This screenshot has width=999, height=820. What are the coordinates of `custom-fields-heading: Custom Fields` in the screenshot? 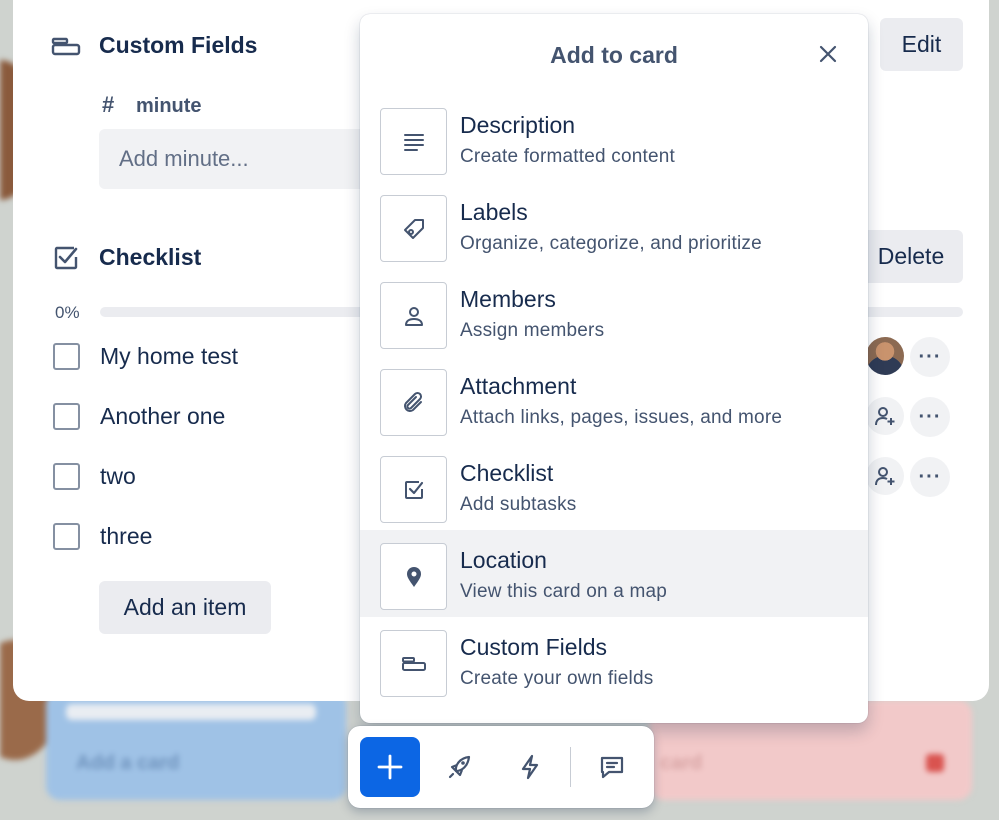 It's located at (178, 45).